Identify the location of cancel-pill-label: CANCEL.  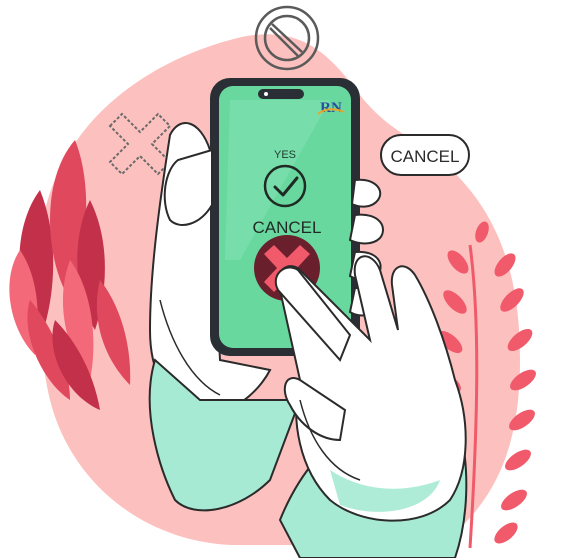
(425, 156).